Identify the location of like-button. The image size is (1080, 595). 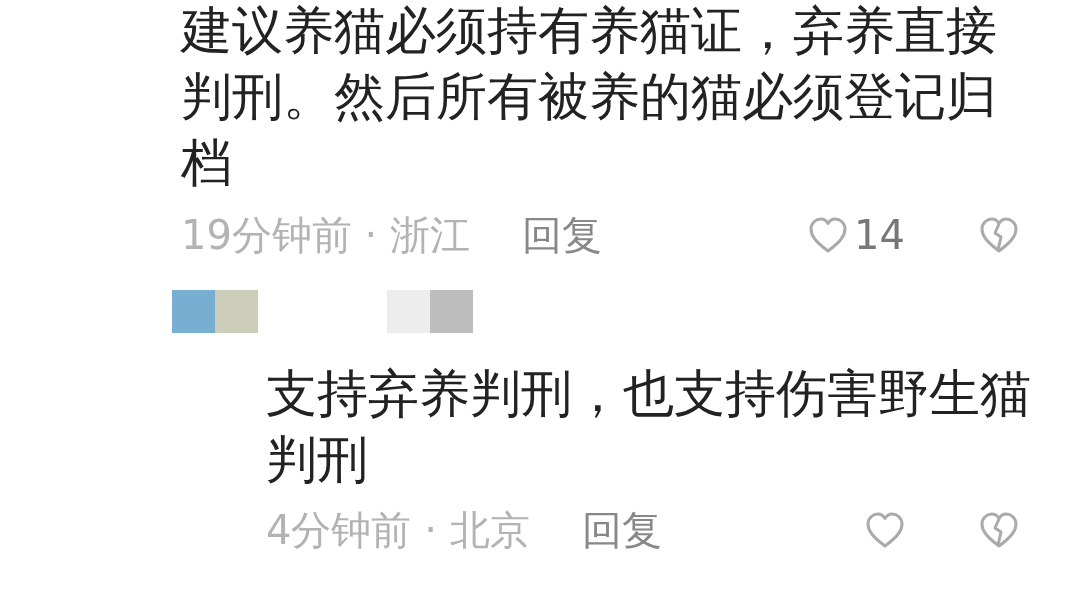
(885, 530).